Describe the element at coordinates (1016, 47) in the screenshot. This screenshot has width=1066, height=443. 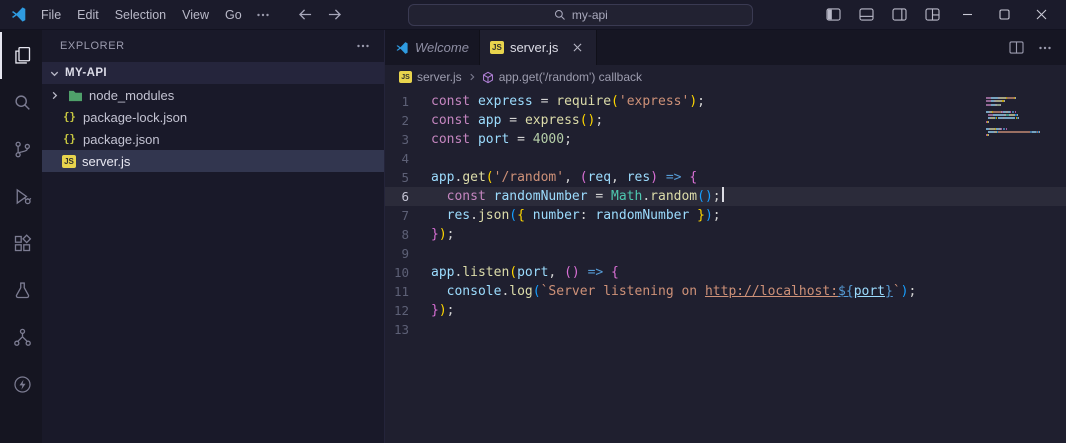
I see `split-editor-icon` at that location.